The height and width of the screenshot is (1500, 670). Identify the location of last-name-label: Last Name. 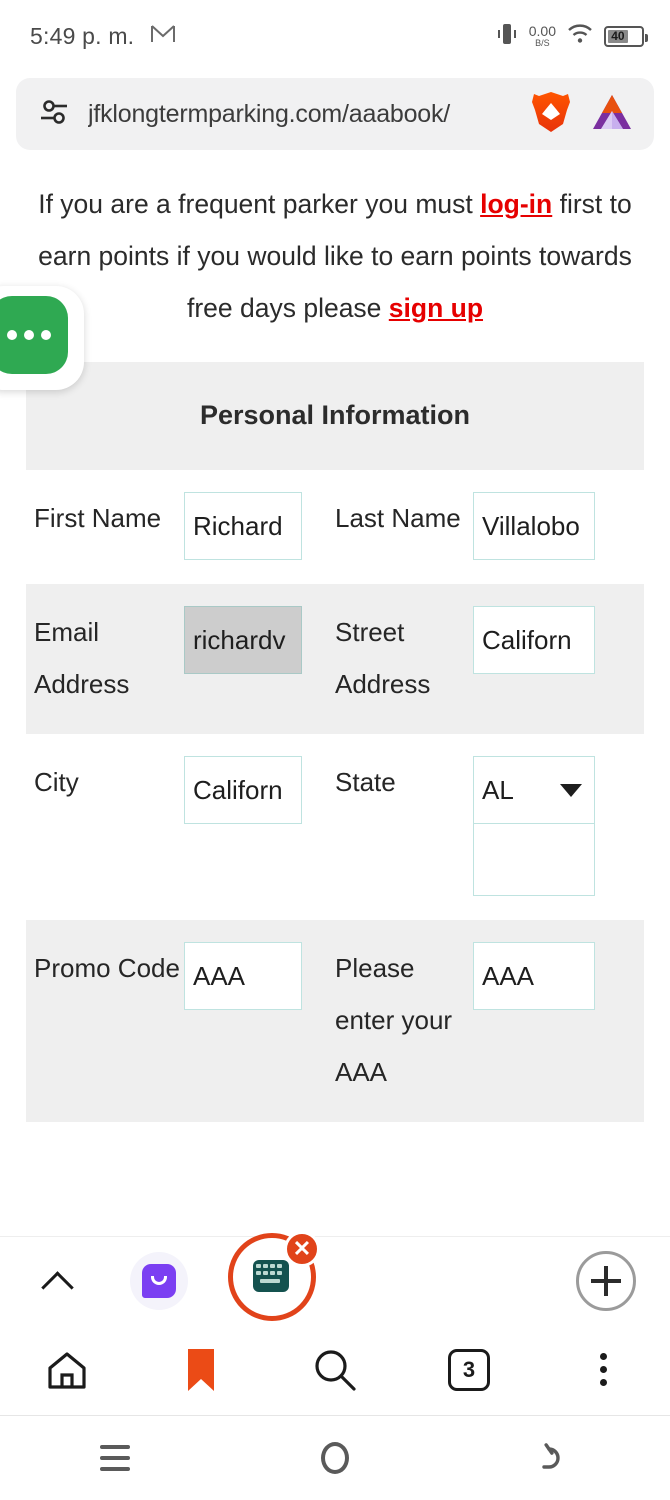
(398, 518).